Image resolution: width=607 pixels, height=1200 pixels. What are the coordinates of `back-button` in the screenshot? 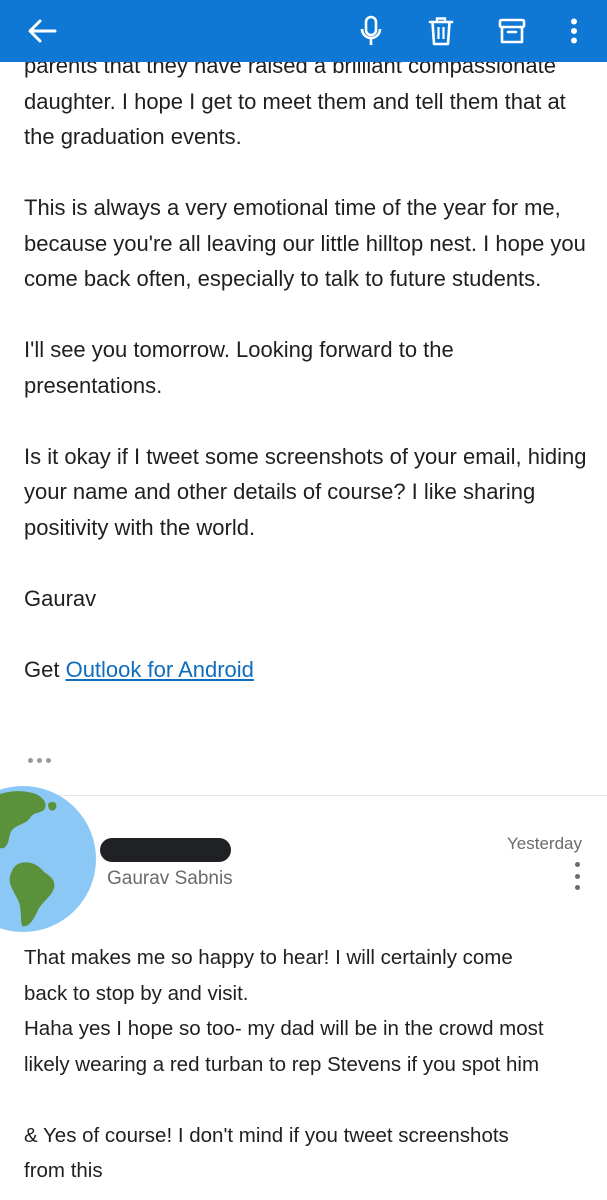 It's located at (42, 31).